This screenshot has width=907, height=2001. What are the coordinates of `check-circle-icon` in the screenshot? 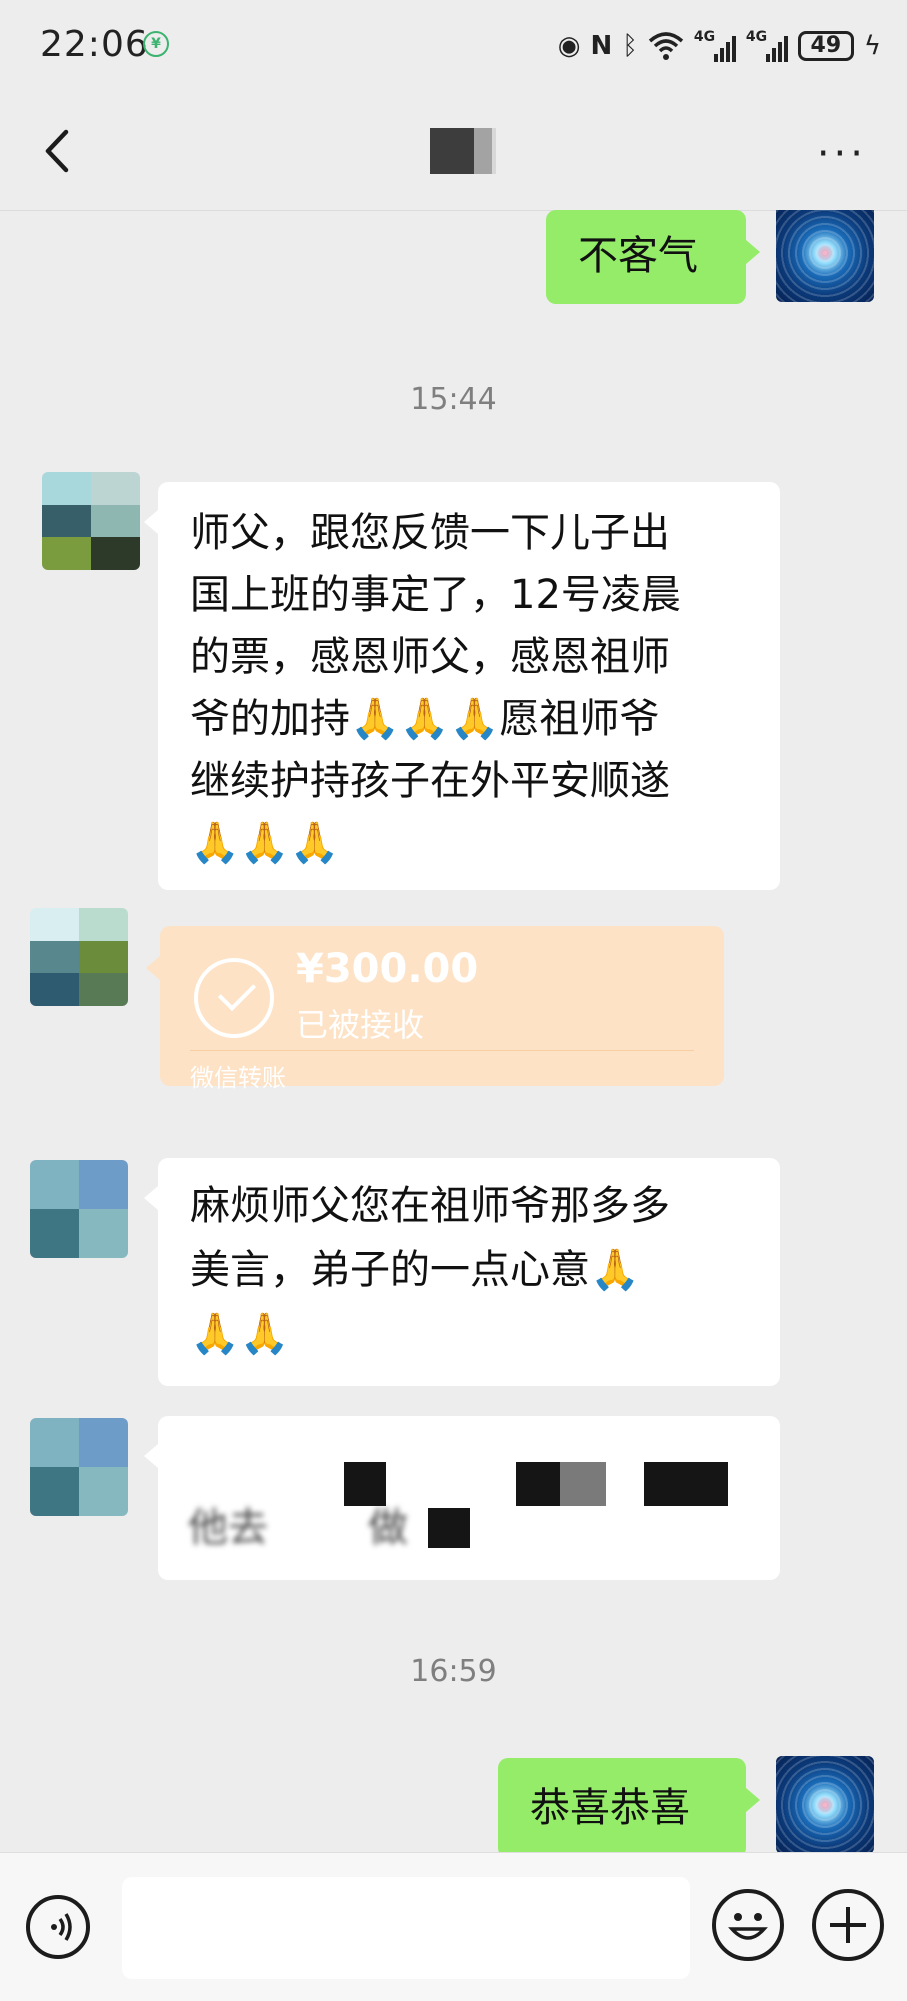 It's located at (234, 998).